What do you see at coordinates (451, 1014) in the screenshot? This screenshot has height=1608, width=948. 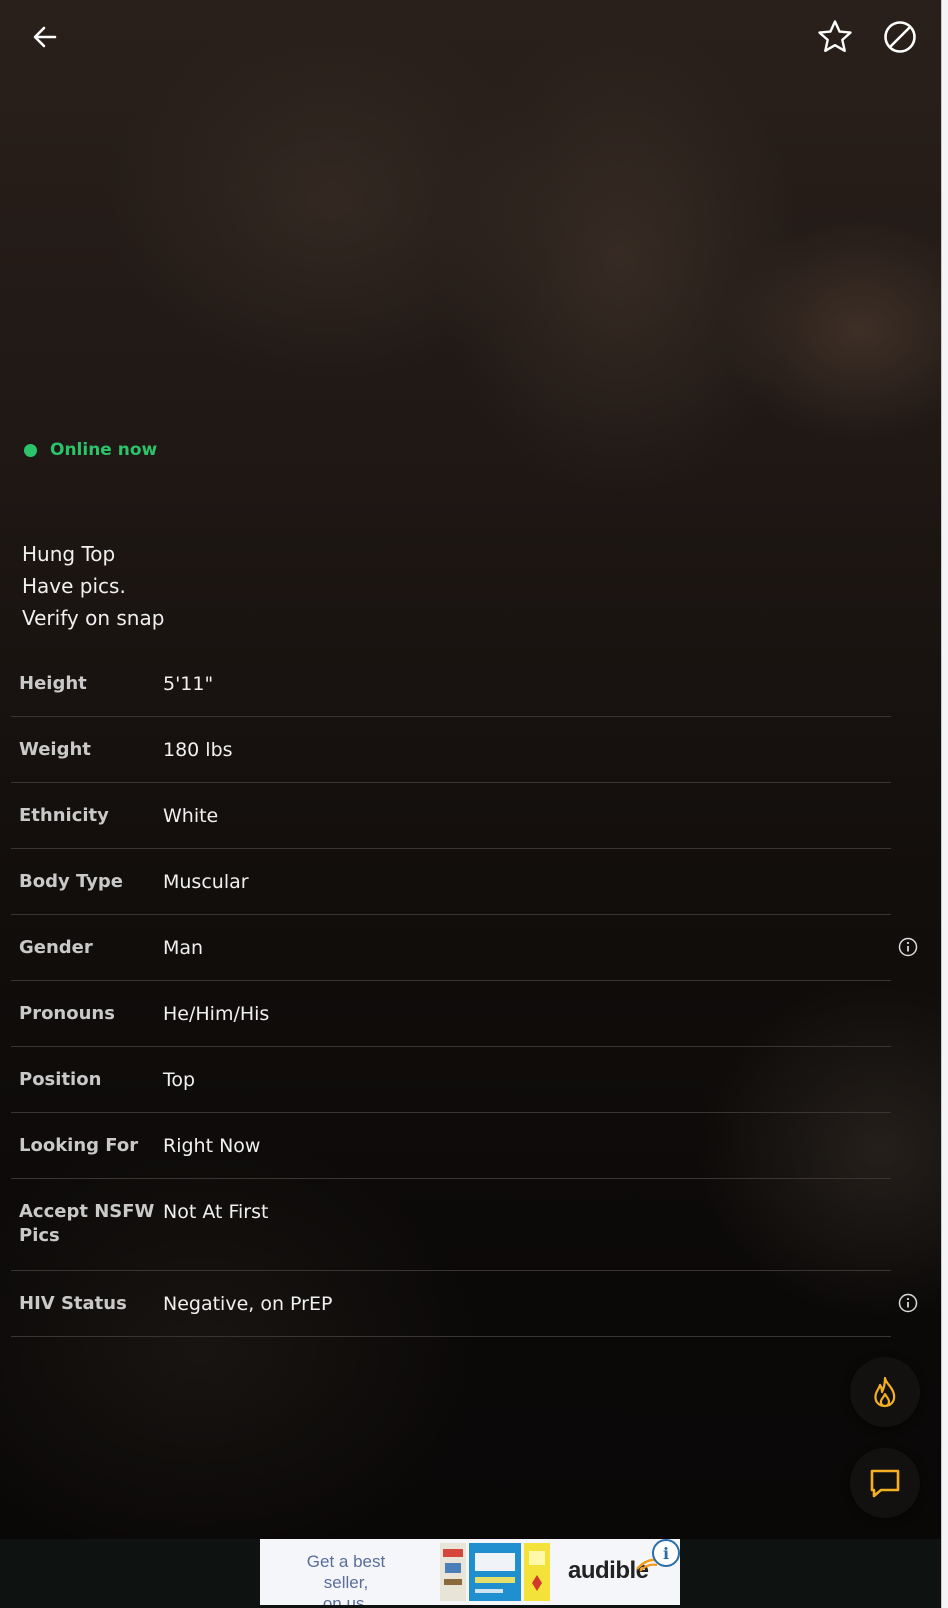 I see `detail-row-pronouns: Pronouns He/Him/His` at bounding box center [451, 1014].